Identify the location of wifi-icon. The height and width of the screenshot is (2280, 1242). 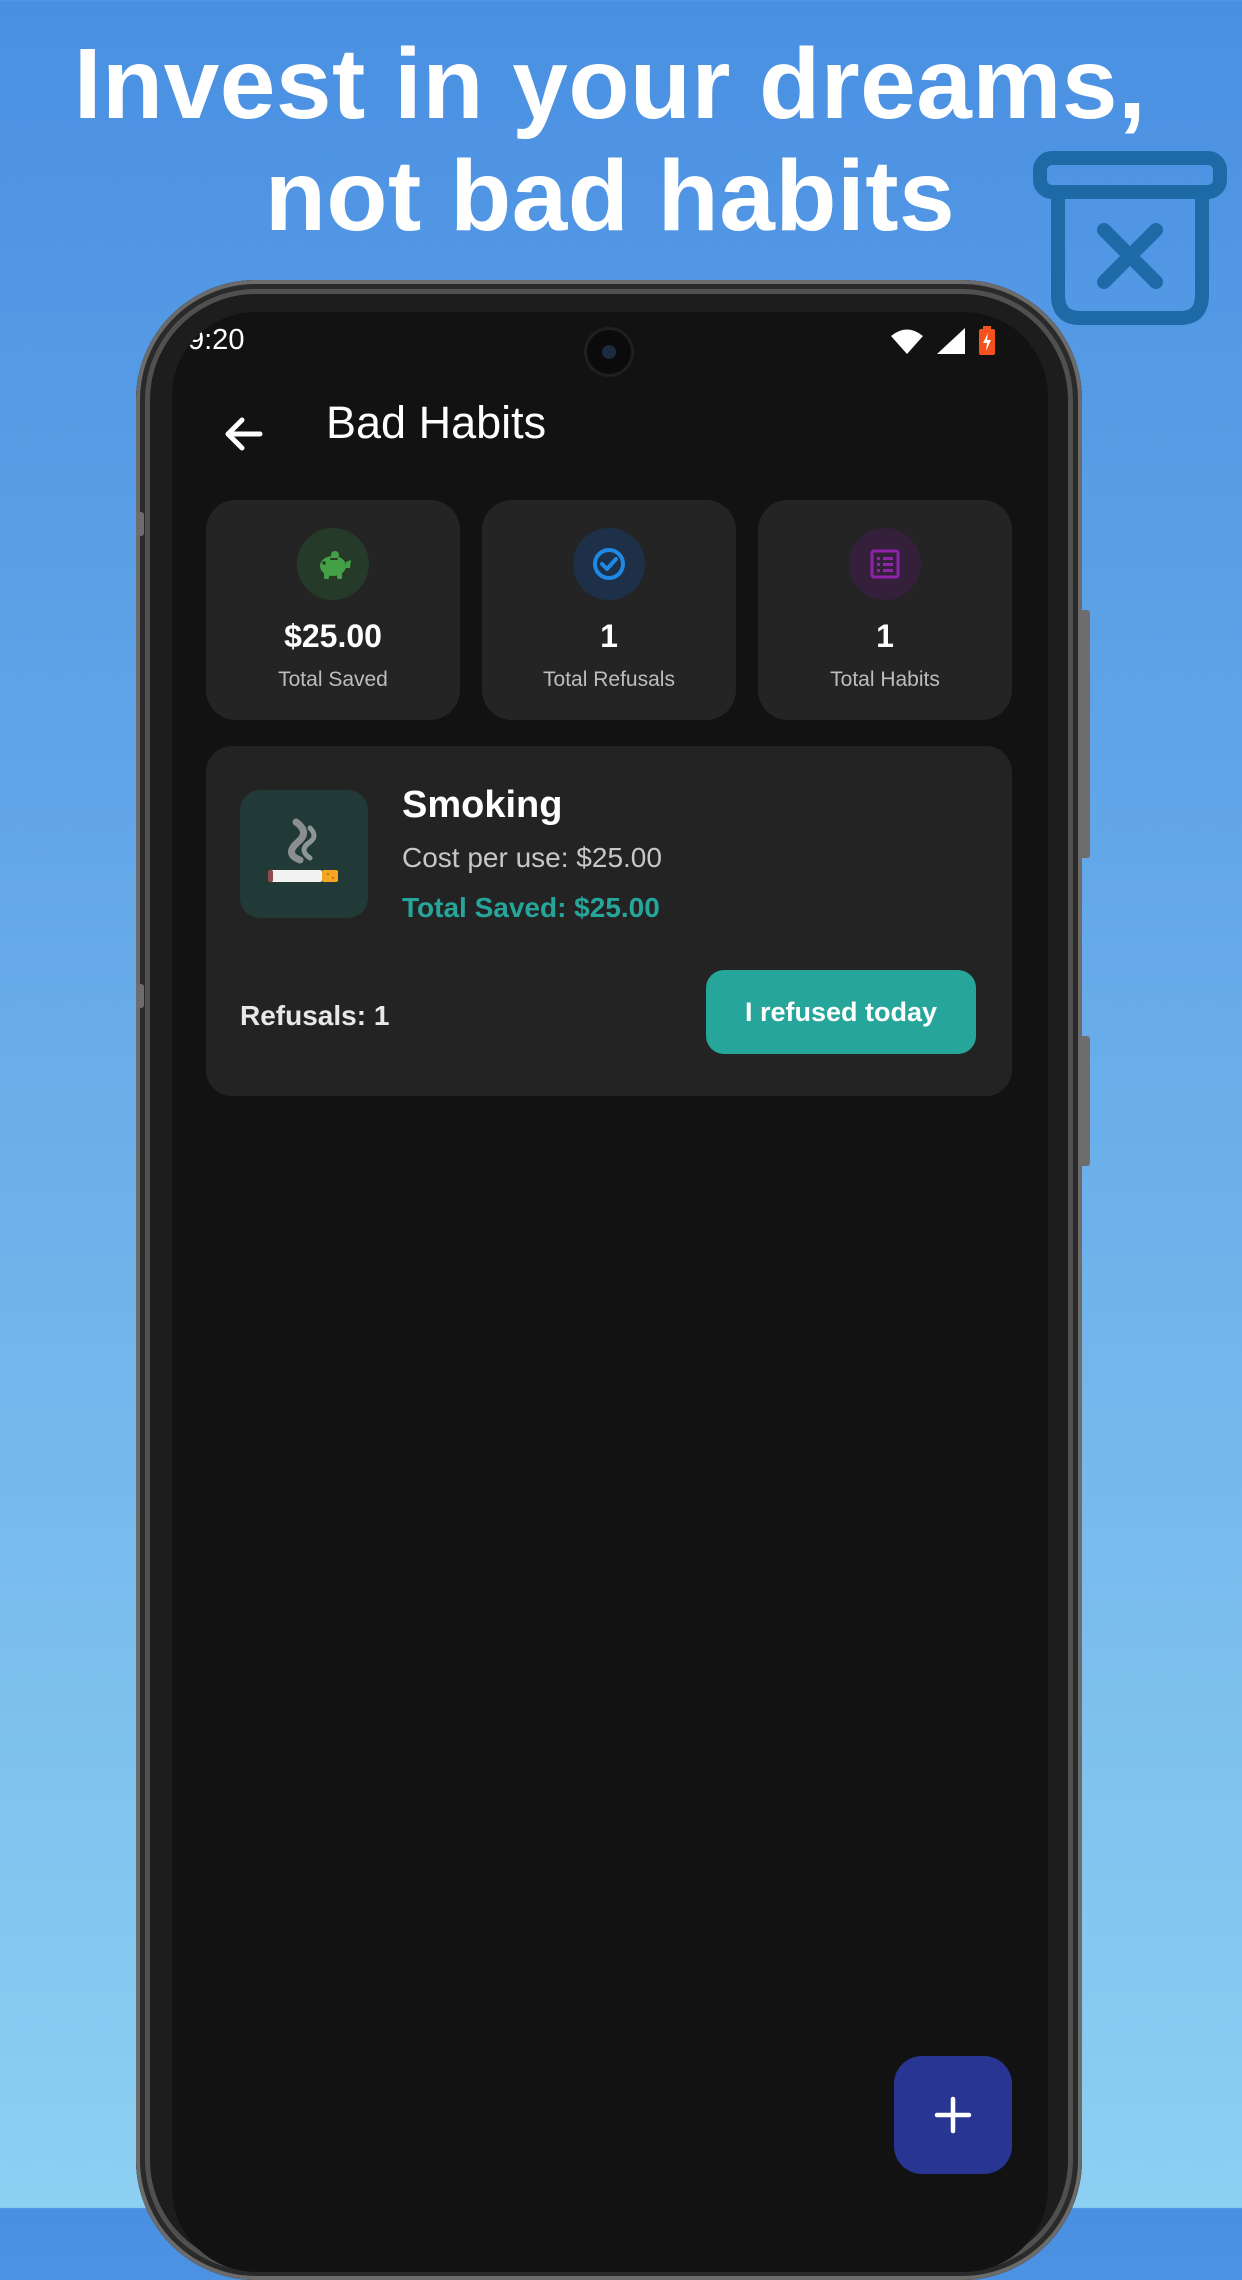
(907, 341).